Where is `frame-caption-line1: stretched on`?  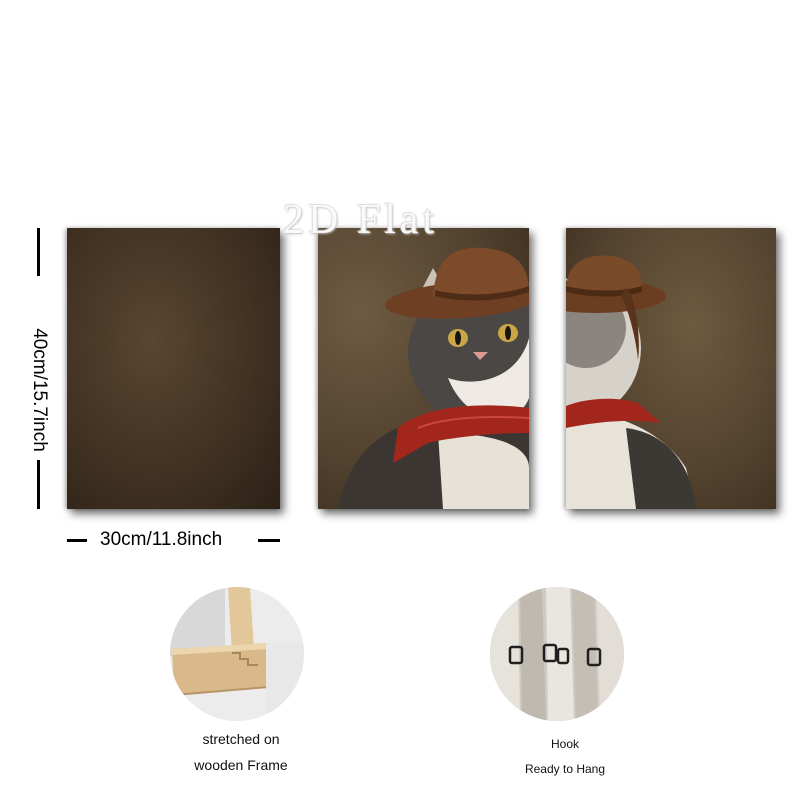
frame-caption-line1: stretched on is located at coordinates (241, 739).